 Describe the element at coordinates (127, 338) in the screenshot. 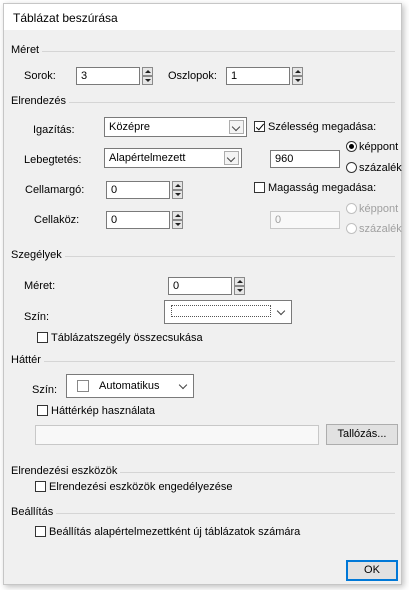

I see `collapse-border-label: Táblázatszegély összecsukása` at that location.